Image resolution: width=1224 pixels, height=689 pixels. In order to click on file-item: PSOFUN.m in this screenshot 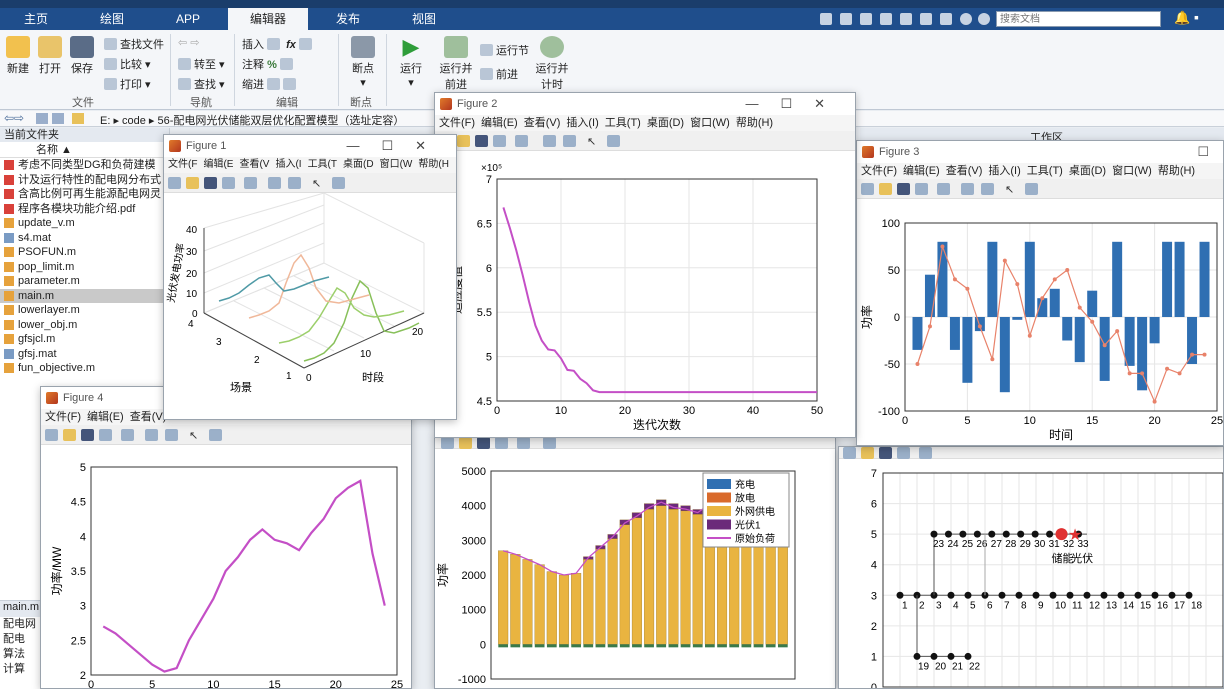, I will do `click(84, 252)`.